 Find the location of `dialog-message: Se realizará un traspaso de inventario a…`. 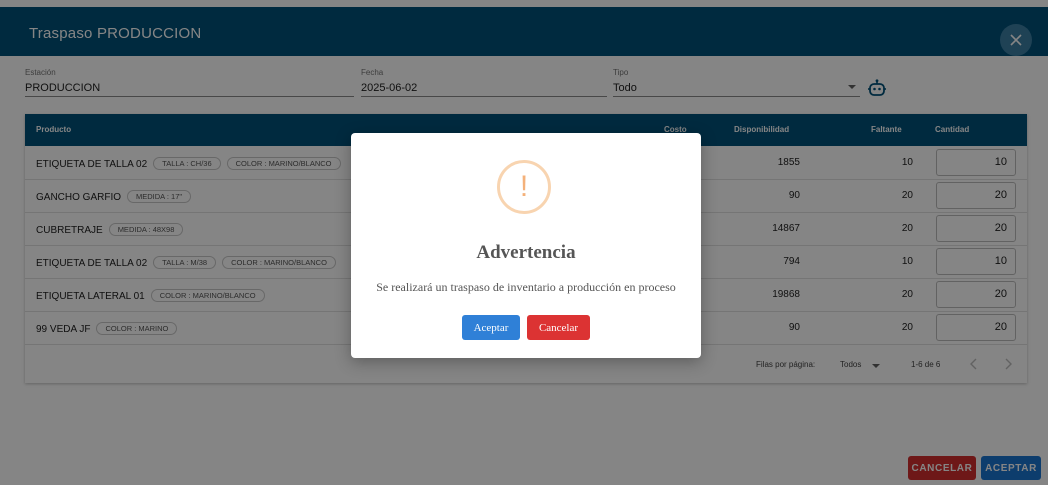

dialog-message: Se realizará un traspaso de inventario a… is located at coordinates (526, 287).